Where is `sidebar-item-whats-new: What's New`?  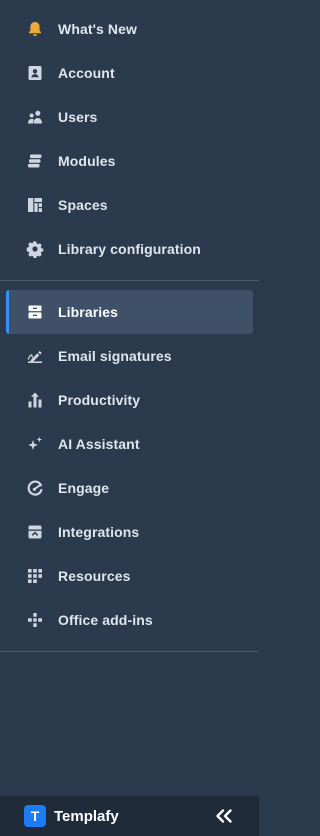 sidebar-item-whats-new: What's New is located at coordinates (129, 29).